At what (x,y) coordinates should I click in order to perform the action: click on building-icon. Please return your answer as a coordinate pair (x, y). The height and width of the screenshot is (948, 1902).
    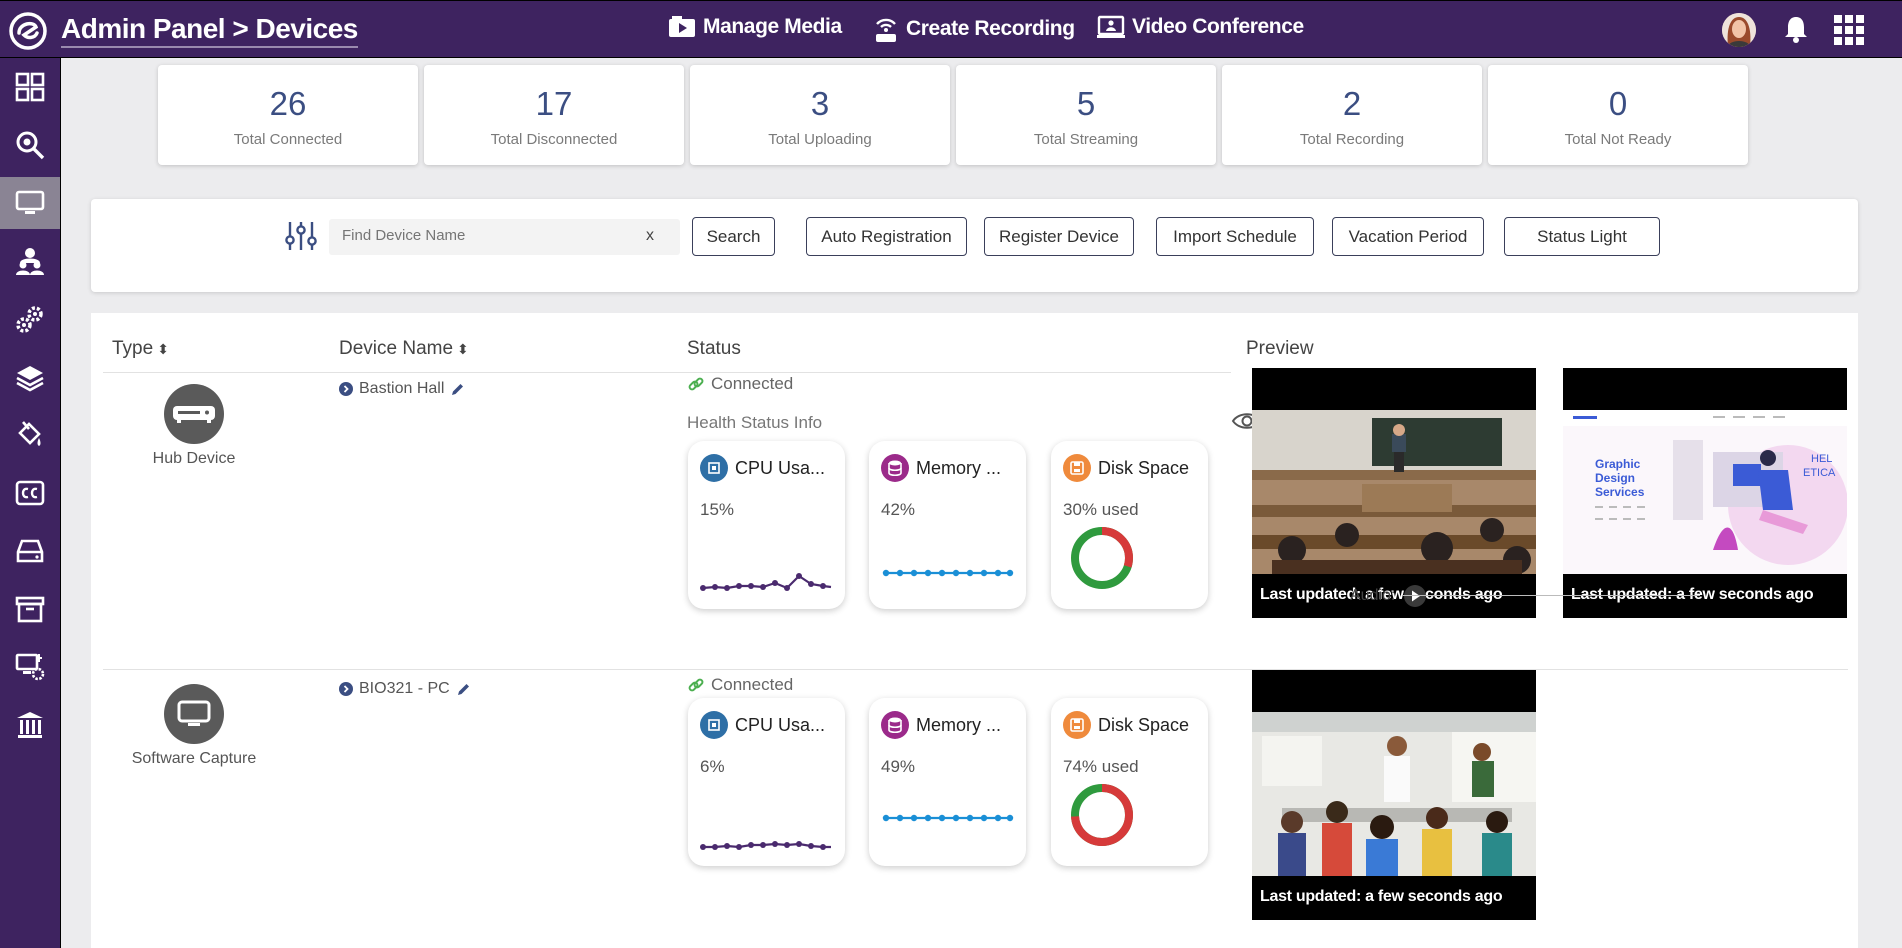
    Looking at the image, I should click on (30, 725).